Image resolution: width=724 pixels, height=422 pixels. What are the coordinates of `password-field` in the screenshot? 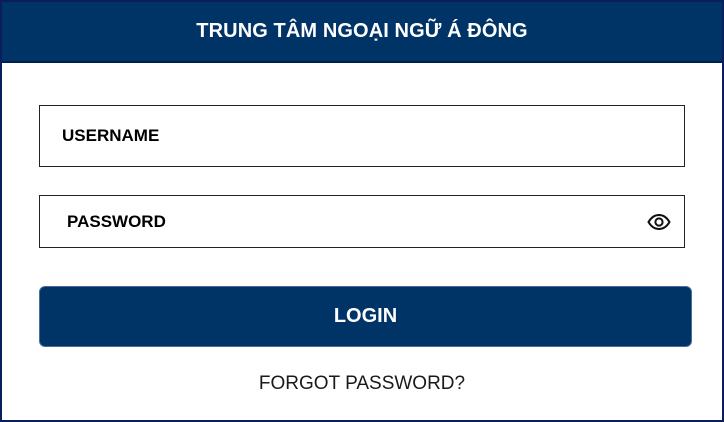 It's located at (362, 221).